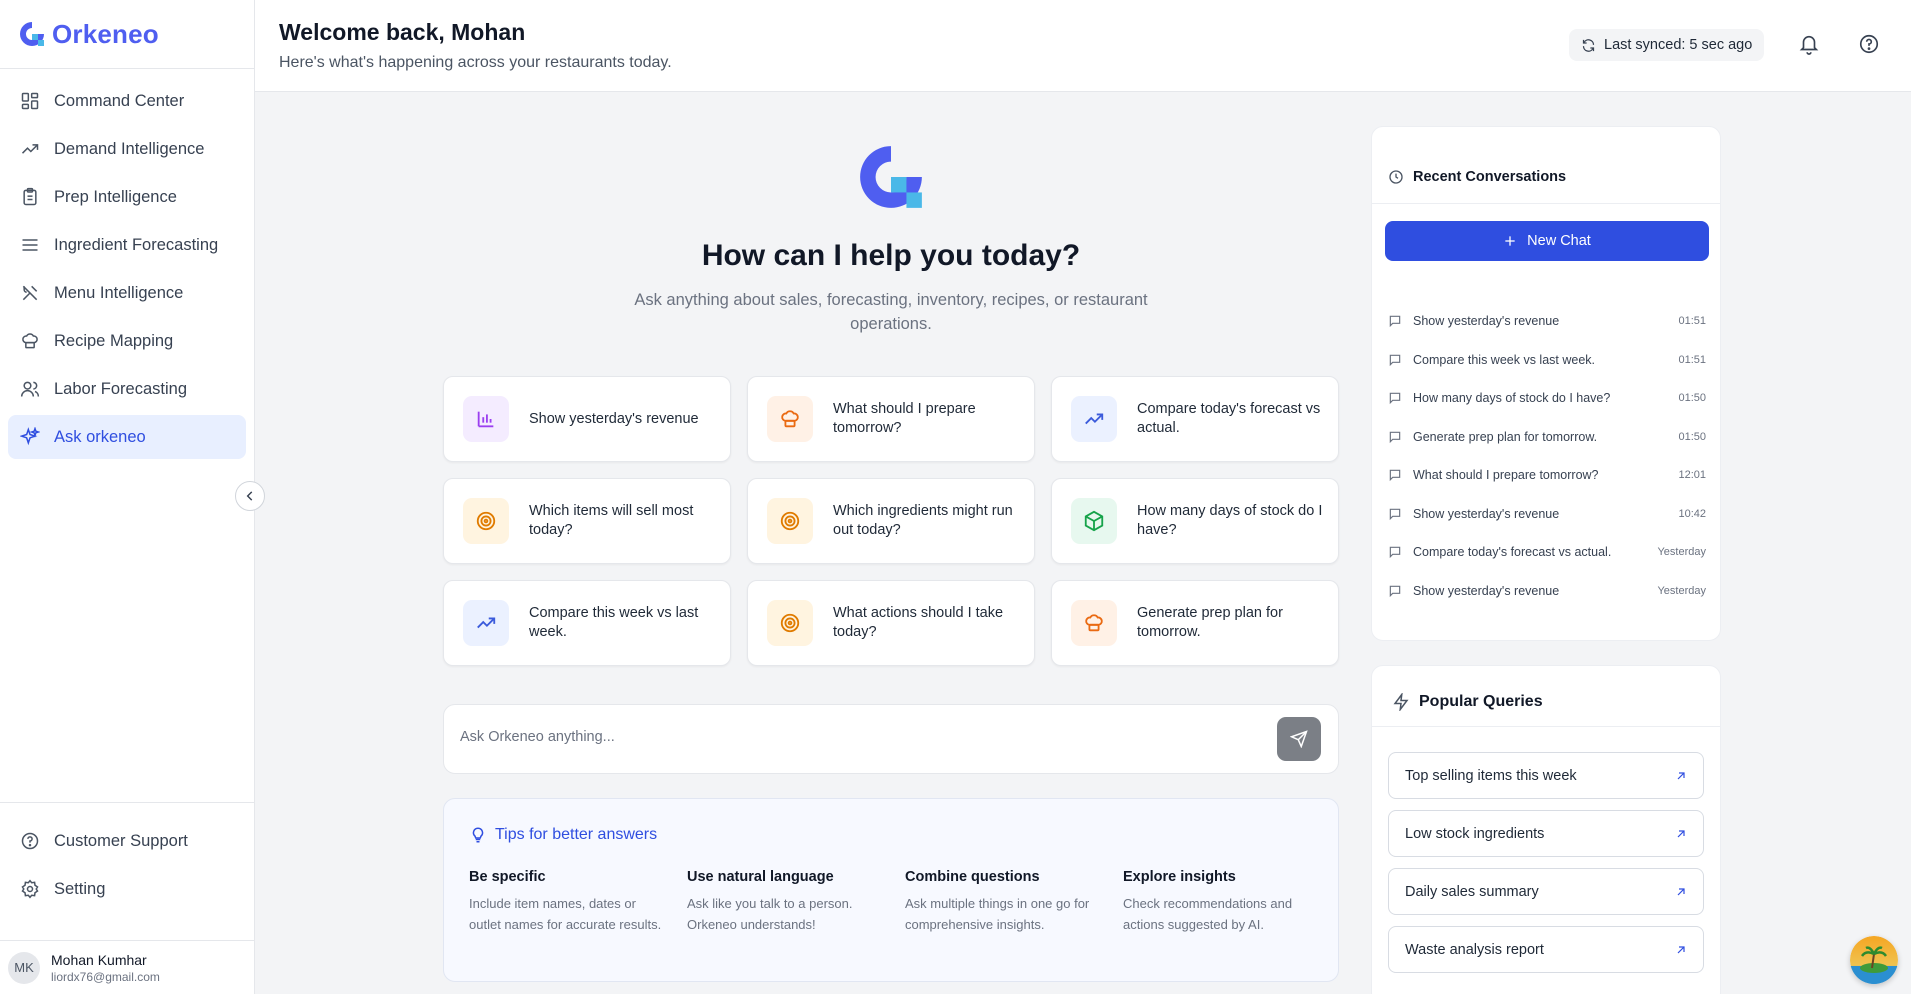  I want to click on tips-title: Tips for better answers, so click(563, 835).